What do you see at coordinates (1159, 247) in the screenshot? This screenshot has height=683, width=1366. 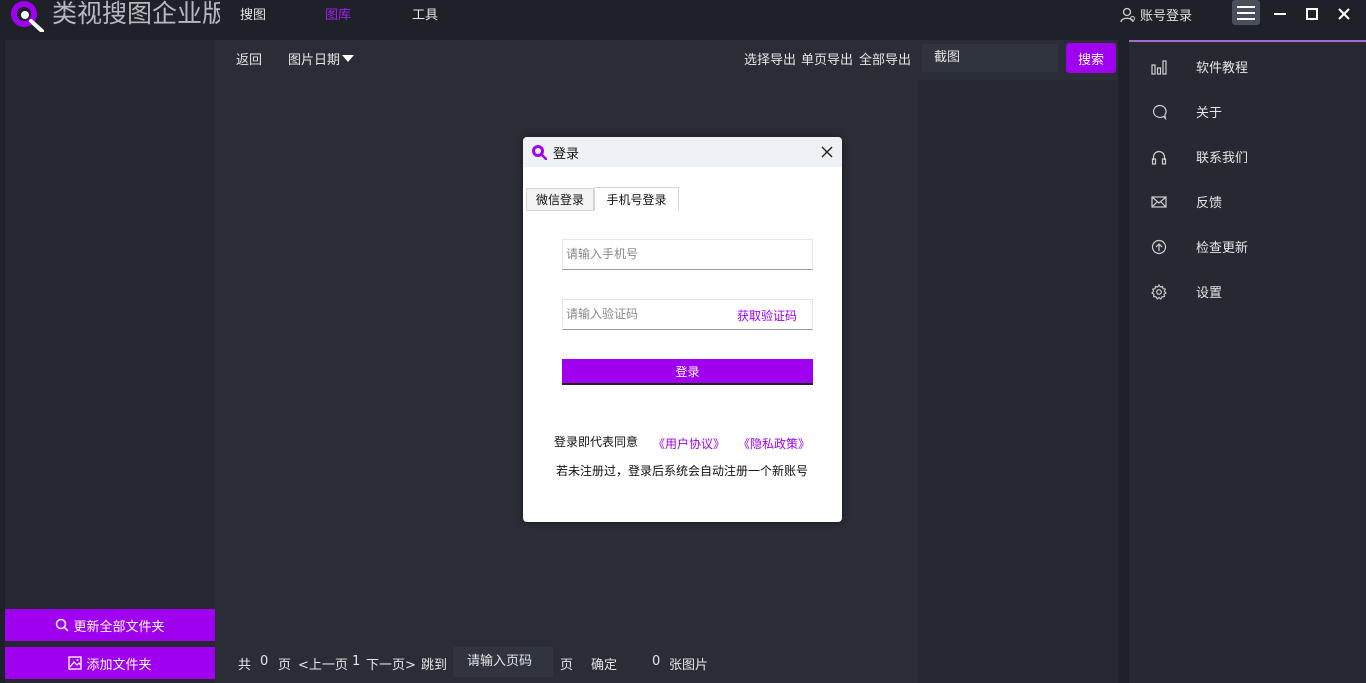 I see `upload-icon` at bounding box center [1159, 247].